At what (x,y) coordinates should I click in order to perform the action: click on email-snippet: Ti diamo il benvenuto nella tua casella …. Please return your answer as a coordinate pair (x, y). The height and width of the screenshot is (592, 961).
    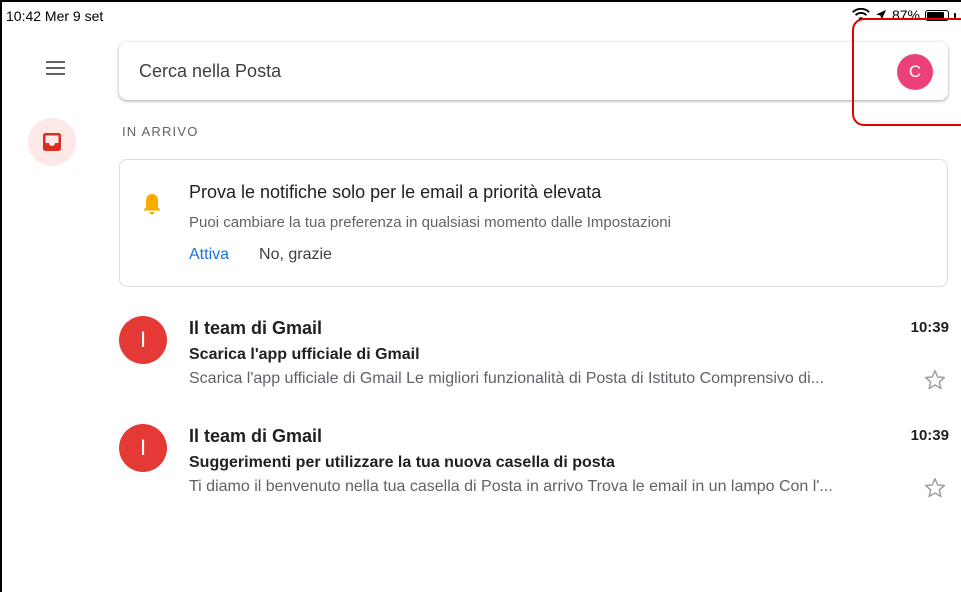
    Looking at the image, I should click on (511, 486).